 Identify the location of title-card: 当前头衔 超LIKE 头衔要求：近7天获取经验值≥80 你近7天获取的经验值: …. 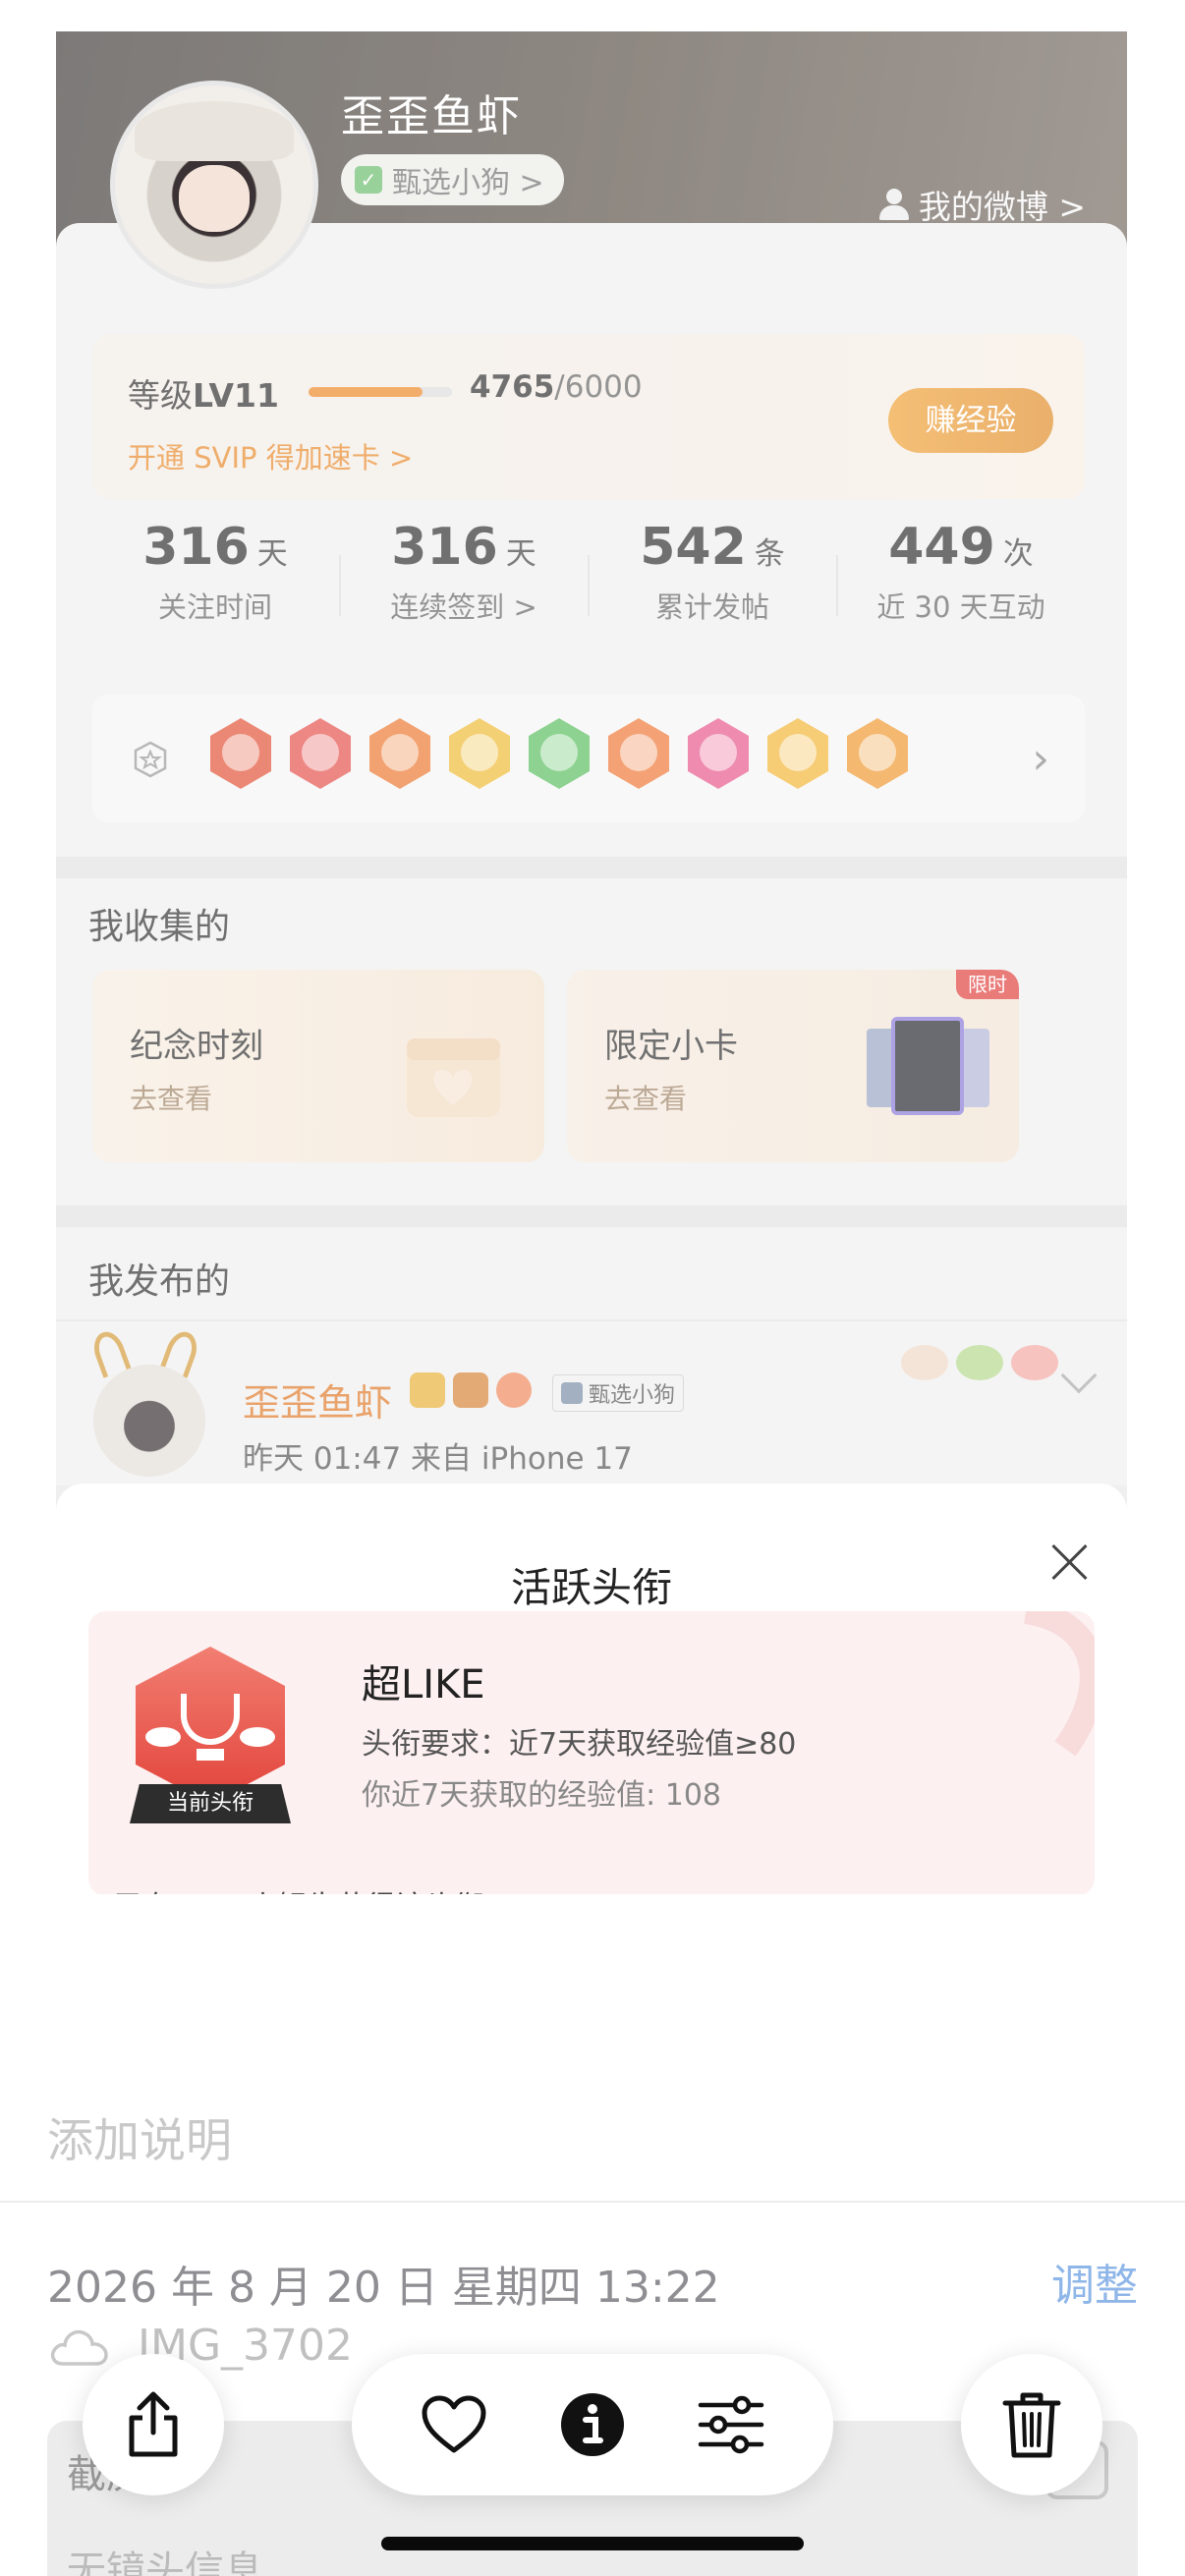
(592, 1752).